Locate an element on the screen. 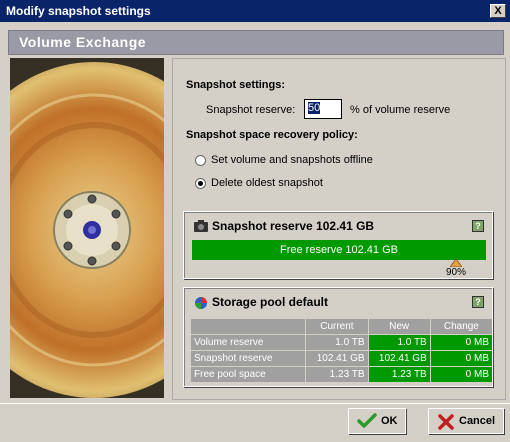 Image resolution: width=510 pixels, height=442 pixels. storage-pool-title: Storage pool default is located at coordinates (270, 302).